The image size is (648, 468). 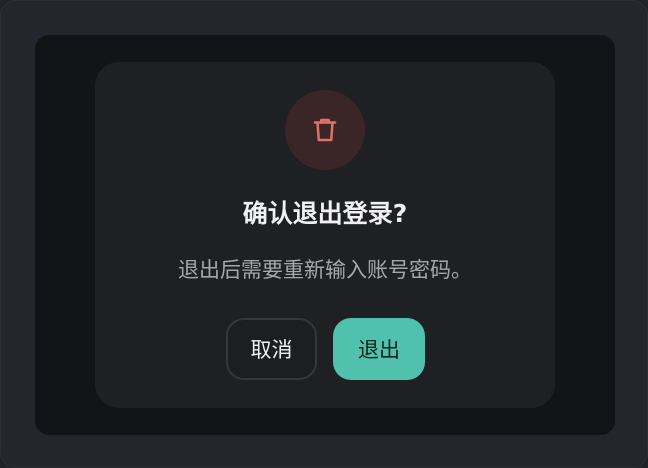 I want to click on trash-icon, so click(x=325, y=130).